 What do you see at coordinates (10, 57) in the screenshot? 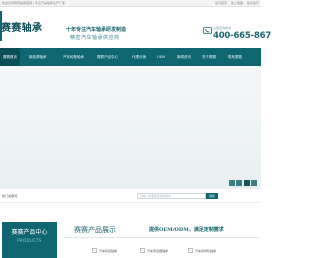
I see `nav-item-home: 赛赛首页` at bounding box center [10, 57].